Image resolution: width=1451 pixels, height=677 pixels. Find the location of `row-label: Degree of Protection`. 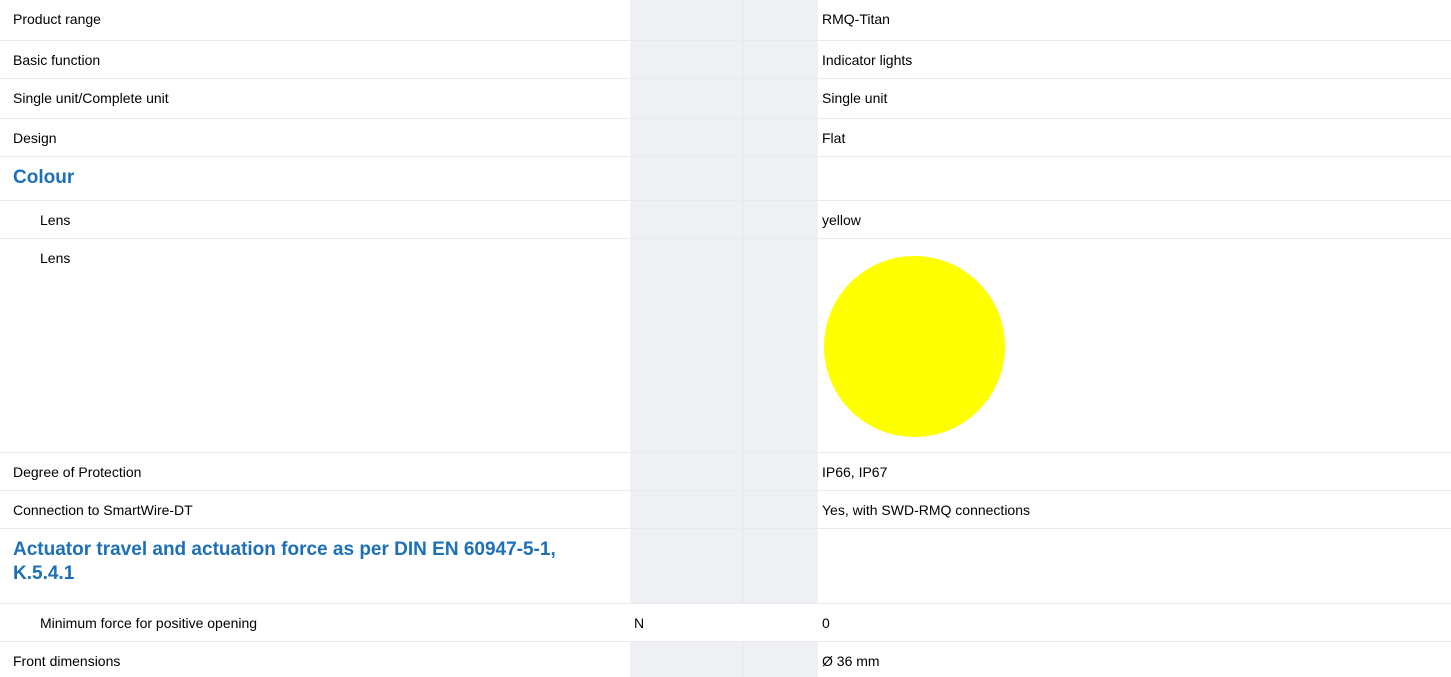

row-label: Degree of Protection is located at coordinates (77, 472).